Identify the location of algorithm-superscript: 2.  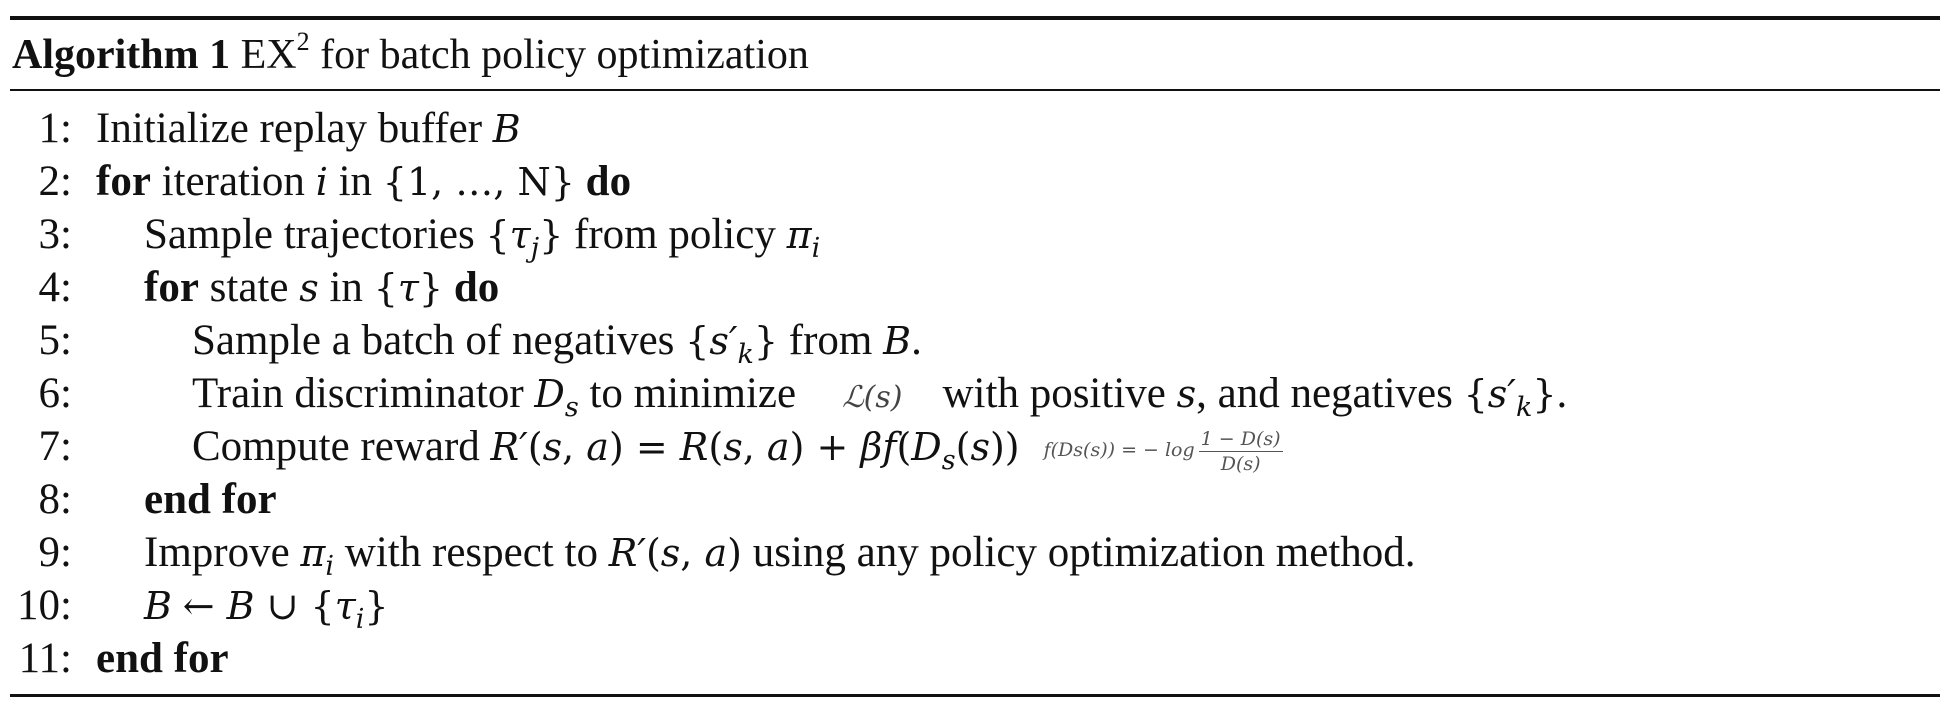
(303, 41).